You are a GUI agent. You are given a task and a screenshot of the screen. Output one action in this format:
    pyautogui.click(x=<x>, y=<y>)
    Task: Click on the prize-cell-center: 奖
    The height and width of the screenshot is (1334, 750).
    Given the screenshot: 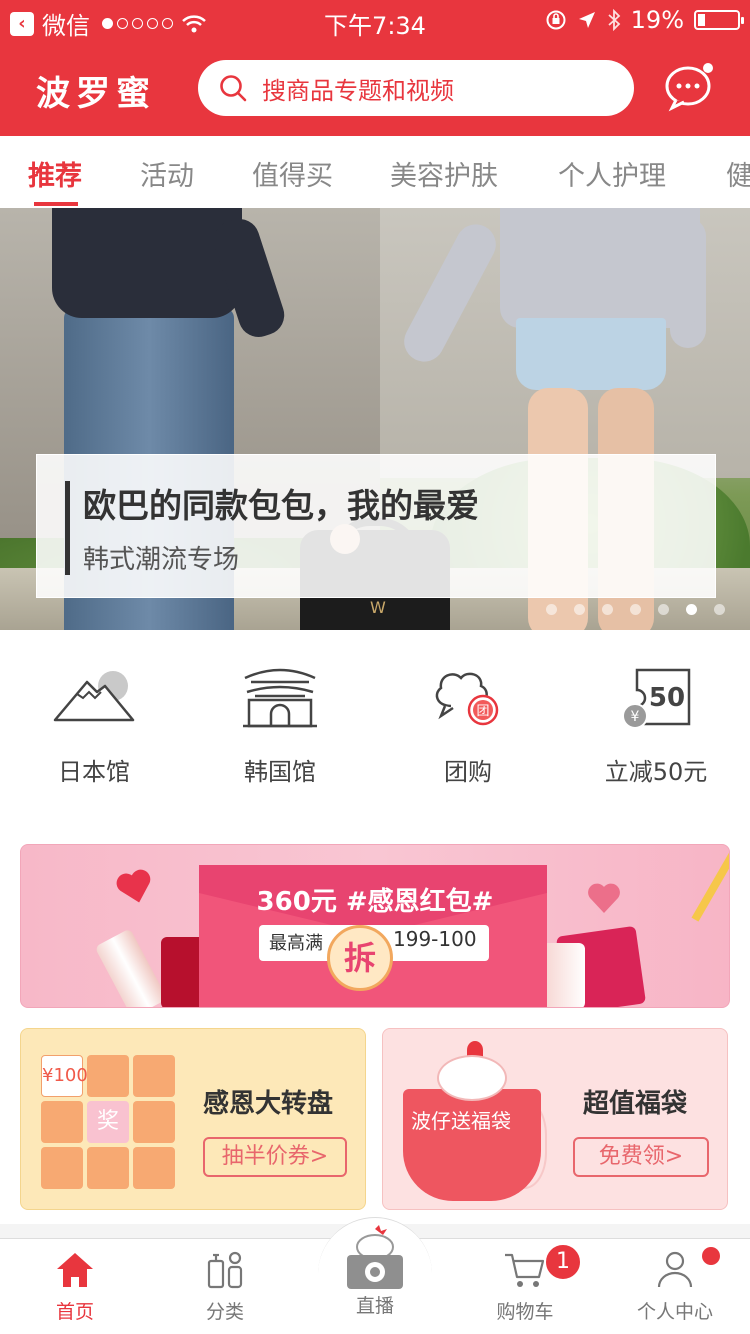 What is the action you would take?
    pyautogui.click(x=108, y=1122)
    